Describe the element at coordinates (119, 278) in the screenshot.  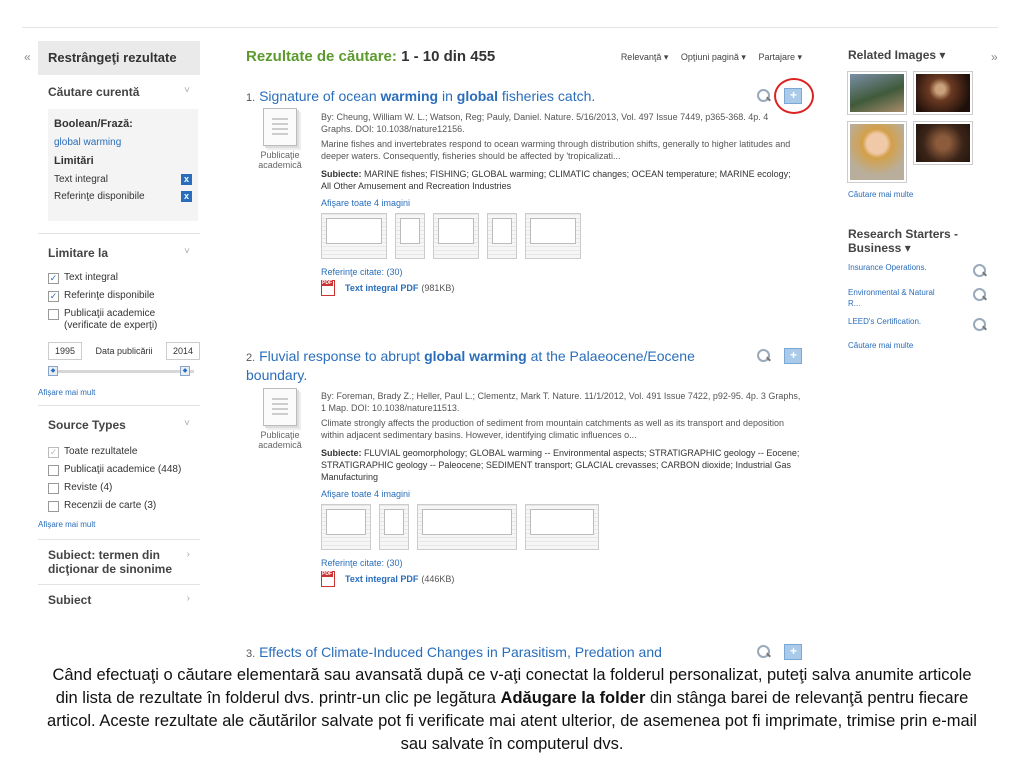
I see `limit-option-full-text: ✓ Text integral` at that location.